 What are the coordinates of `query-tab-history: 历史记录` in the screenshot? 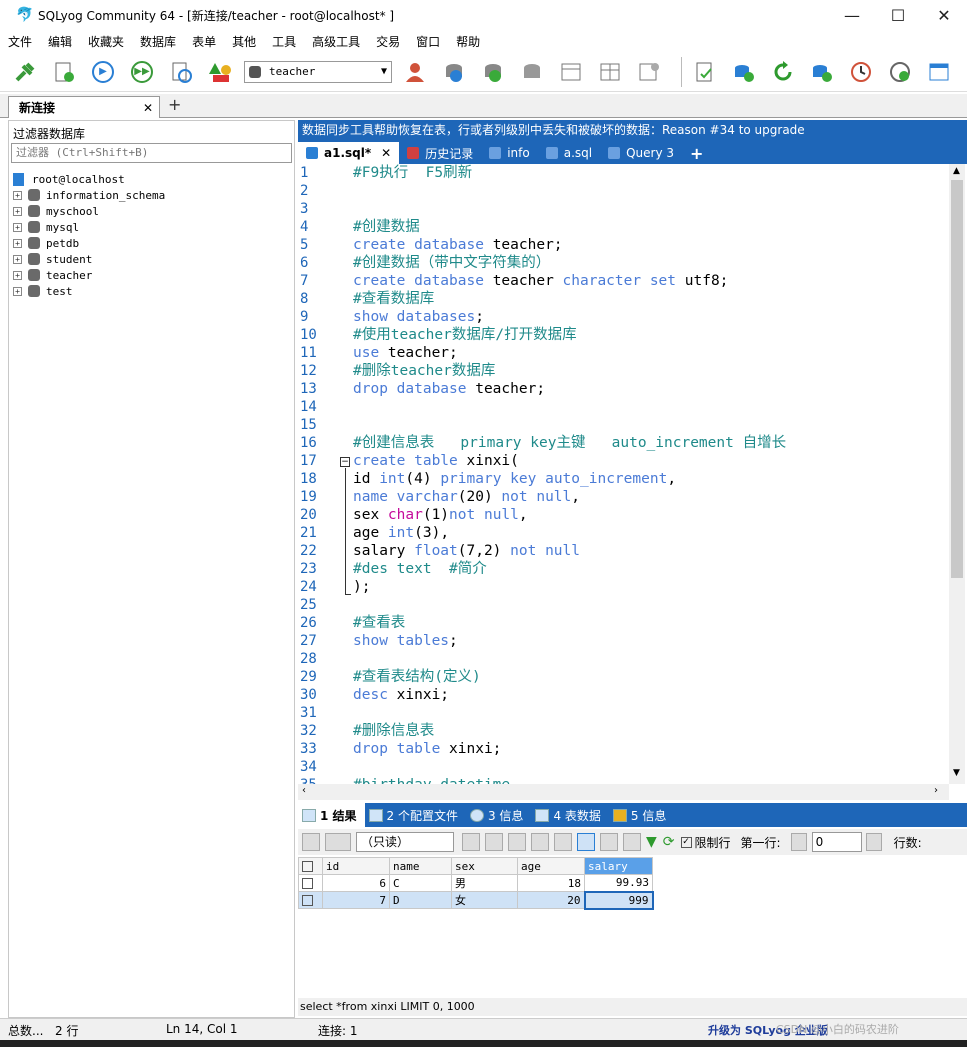 It's located at (440, 153).